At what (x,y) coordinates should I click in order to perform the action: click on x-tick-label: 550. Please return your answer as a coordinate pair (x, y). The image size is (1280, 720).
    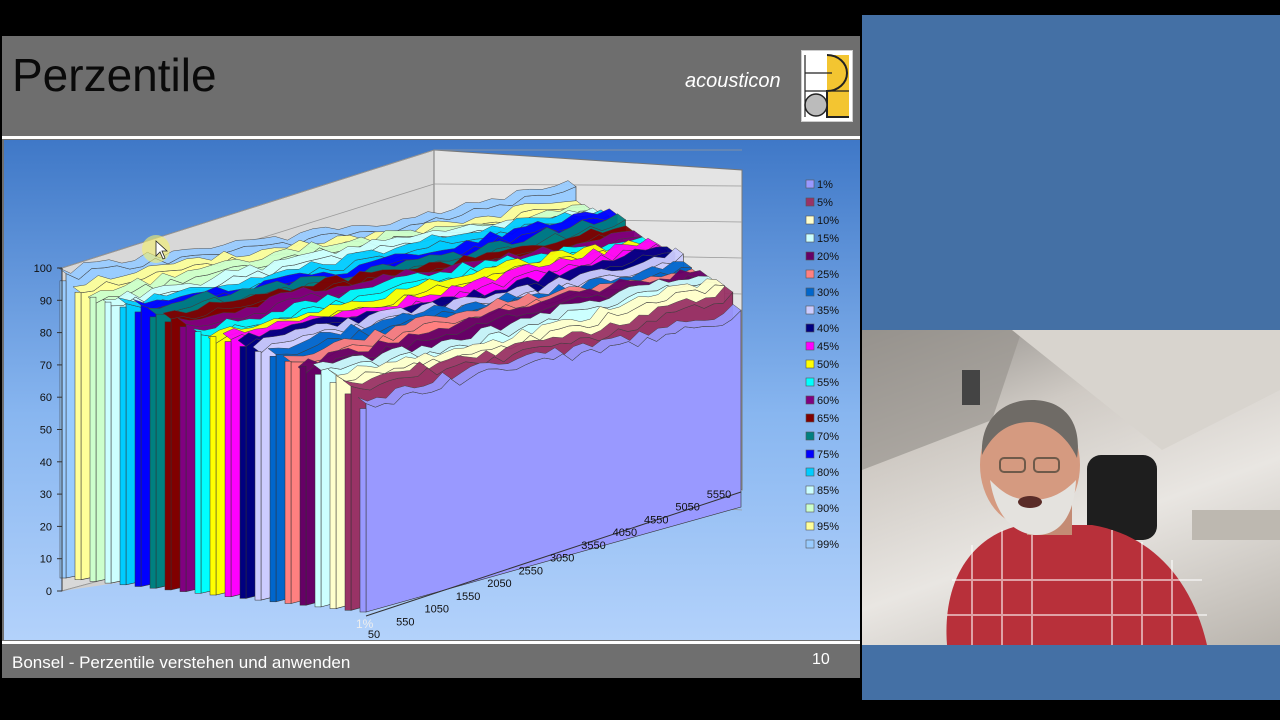
    Looking at the image, I should click on (405, 622).